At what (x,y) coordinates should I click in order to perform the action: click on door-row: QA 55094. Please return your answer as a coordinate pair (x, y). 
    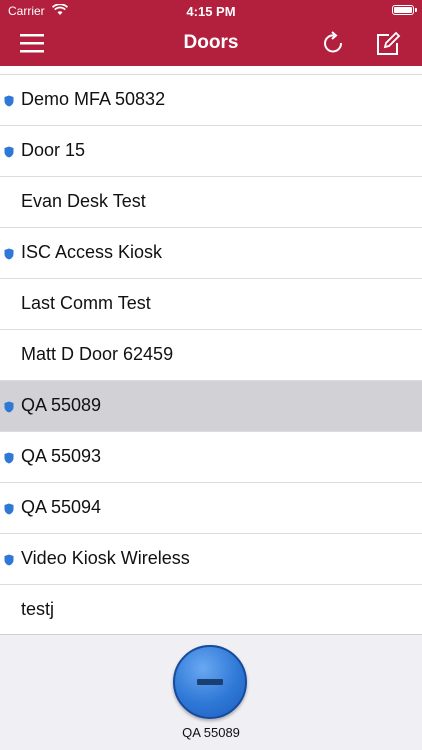
    Looking at the image, I should click on (211, 508).